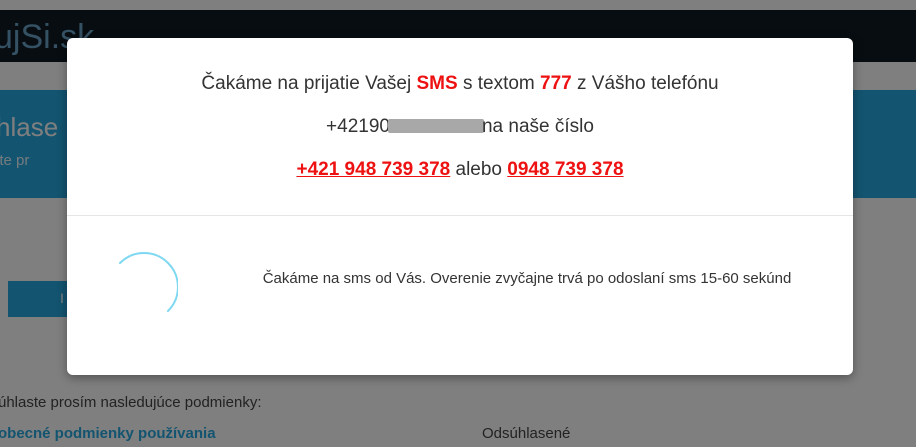 This screenshot has height=447, width=916. Describe the element at coordinates (309, 83) in the screenshot. I see `instruction-prefix: Čakáme na prijatie Vašej` at that location.